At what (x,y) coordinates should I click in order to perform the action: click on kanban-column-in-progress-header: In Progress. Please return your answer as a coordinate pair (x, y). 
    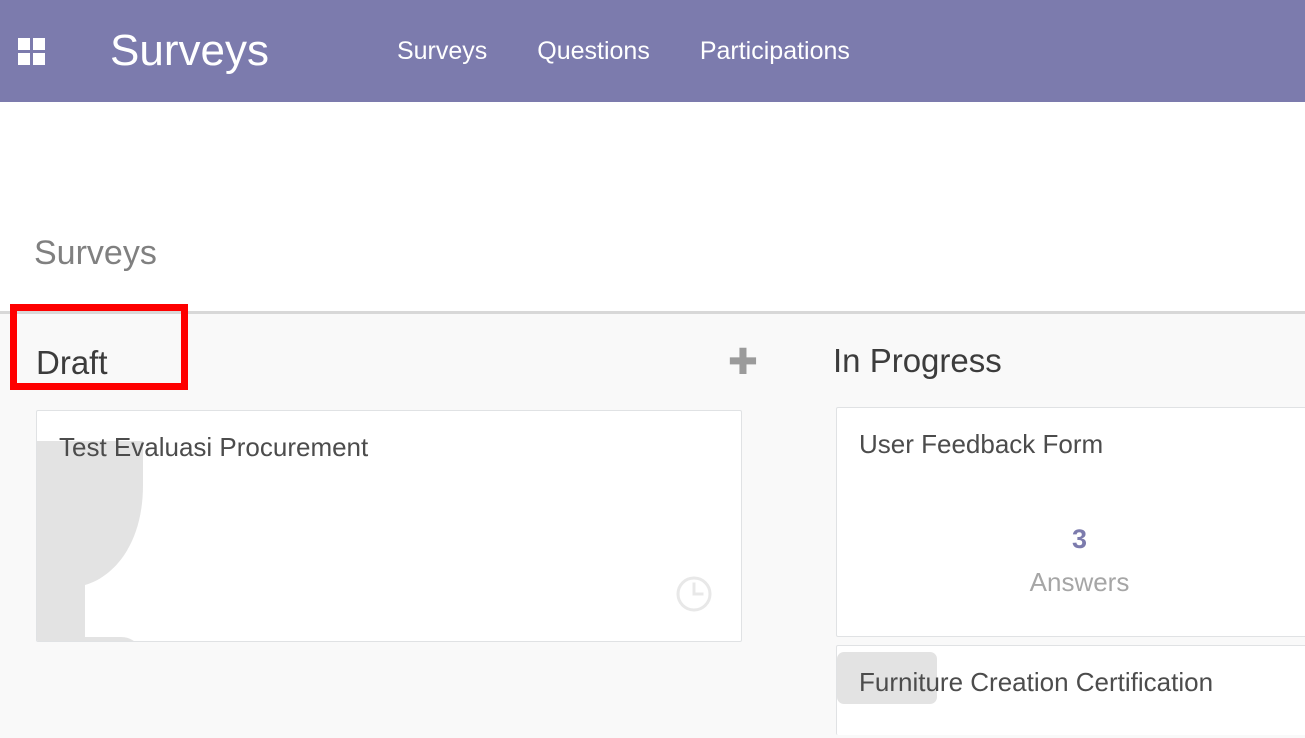
    Looking at the image, I should click on (1061, 345).